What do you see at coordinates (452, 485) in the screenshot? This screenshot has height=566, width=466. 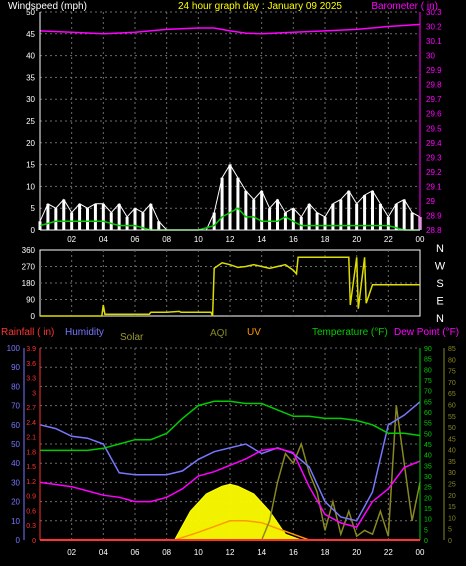 I see `aqi-tick-label: 25` at bounding box center [452, 485].